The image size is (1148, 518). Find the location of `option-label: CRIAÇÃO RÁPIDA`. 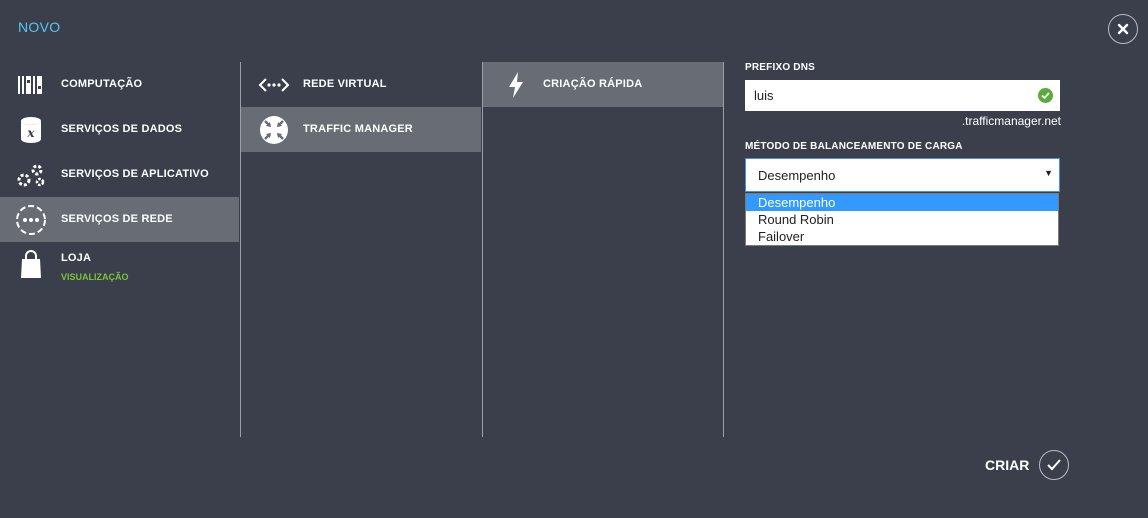

option-label: CRIAÇÃO RÁPIDA is located at coordinates (593, 84).